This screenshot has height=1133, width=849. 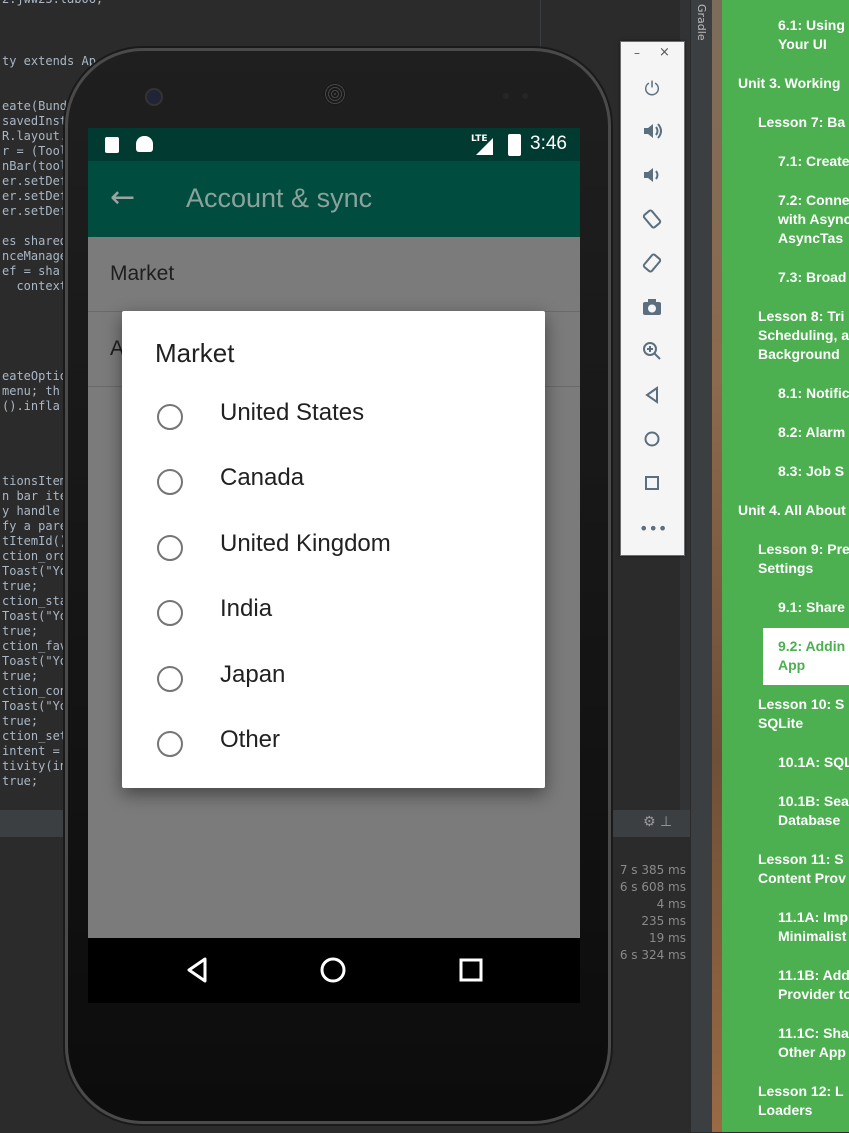 What do you see at coordinates (799, 354) in the screenshot?
I see `lesson-nav-item: Background` at bounding box center [799, 354].